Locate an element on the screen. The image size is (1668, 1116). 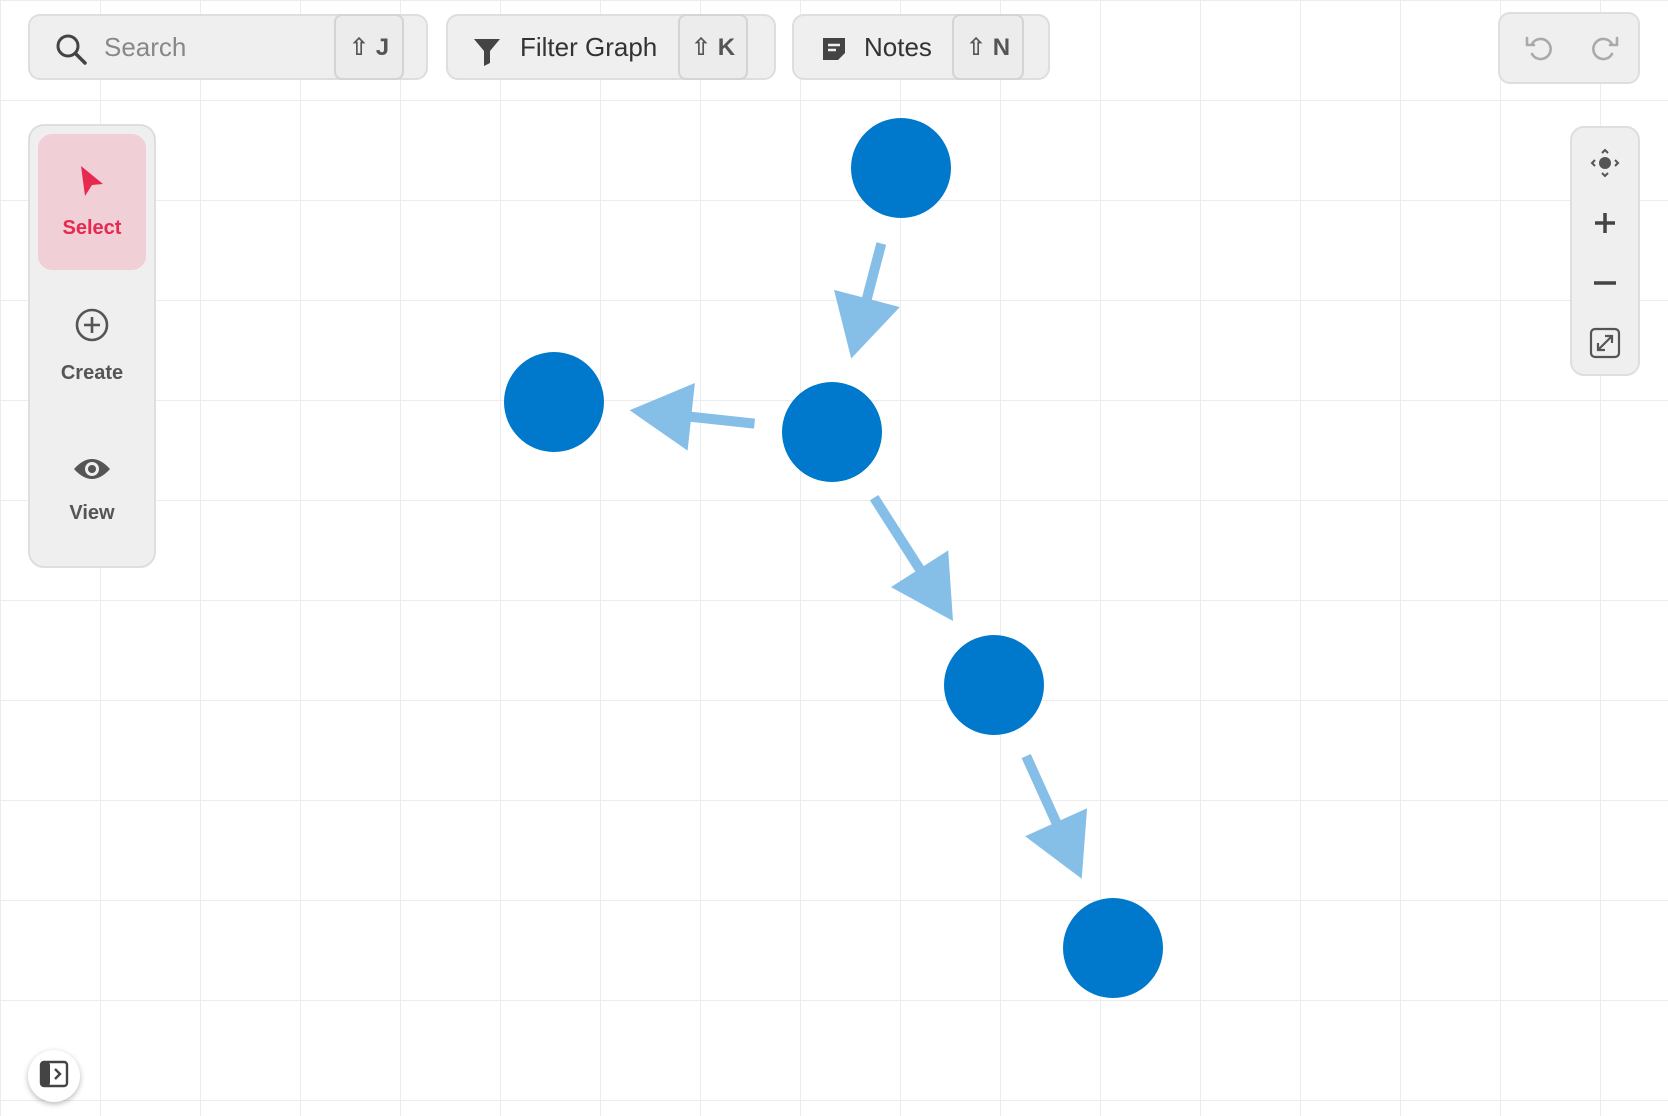
fit-screen-icon is located at coordinates (1605, 345).